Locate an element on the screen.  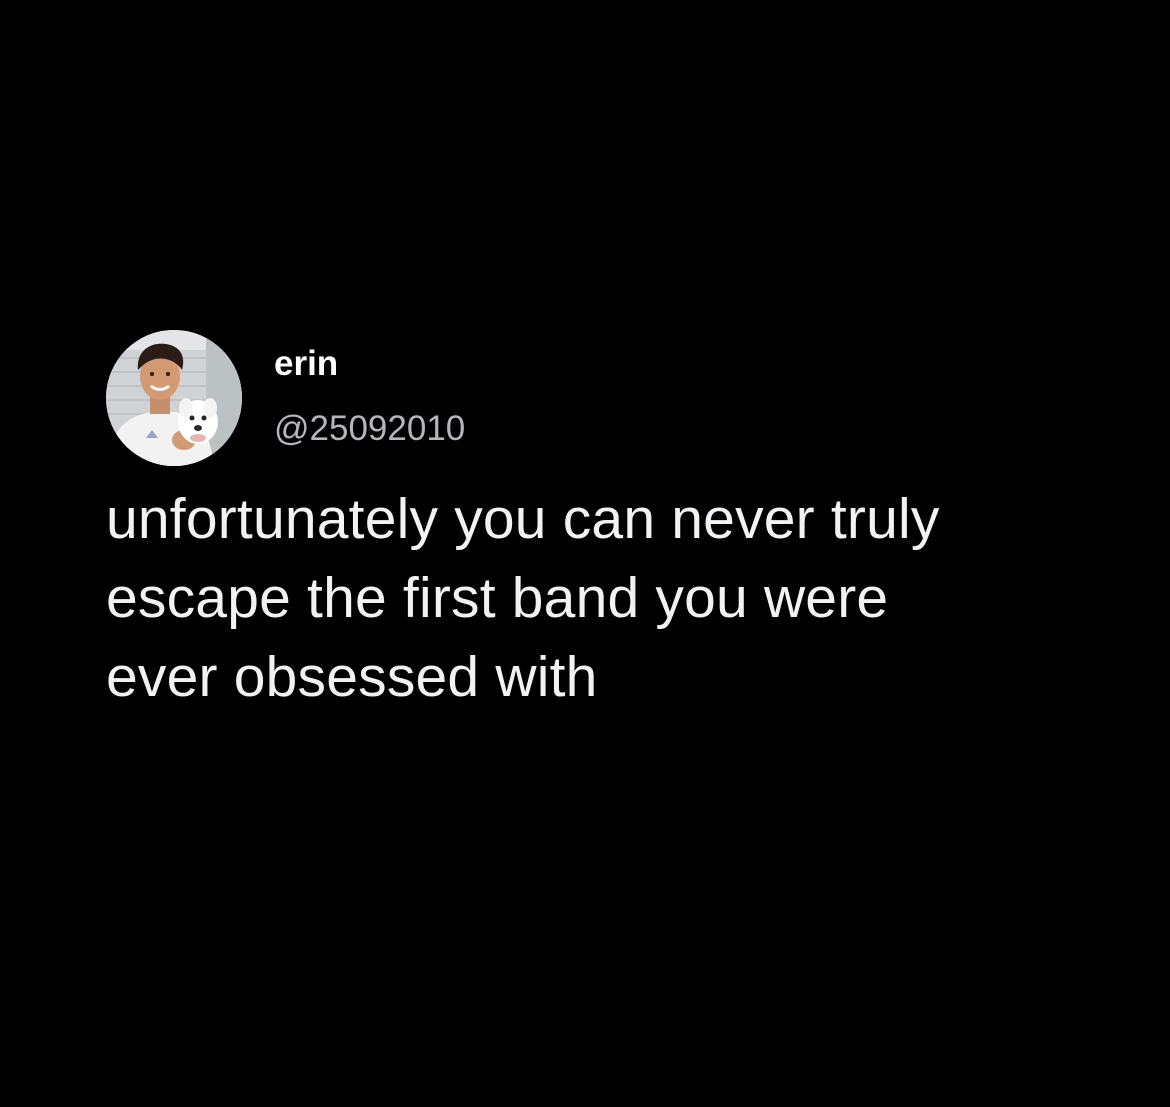
profile-photo-icon is located at coordinates (174, 398).